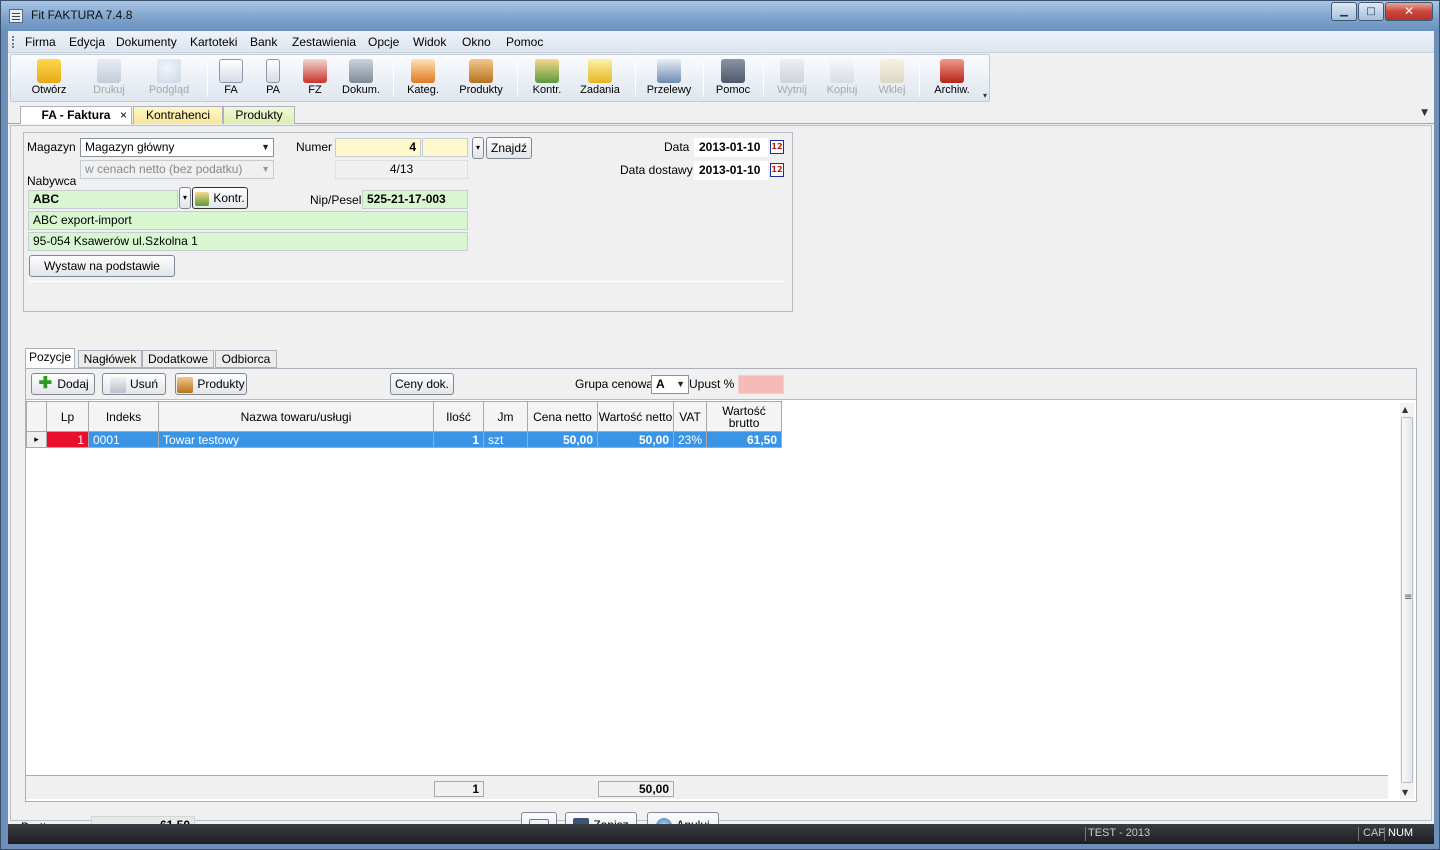  I want to click on sum-netto: 50,00, so click(636, 789).